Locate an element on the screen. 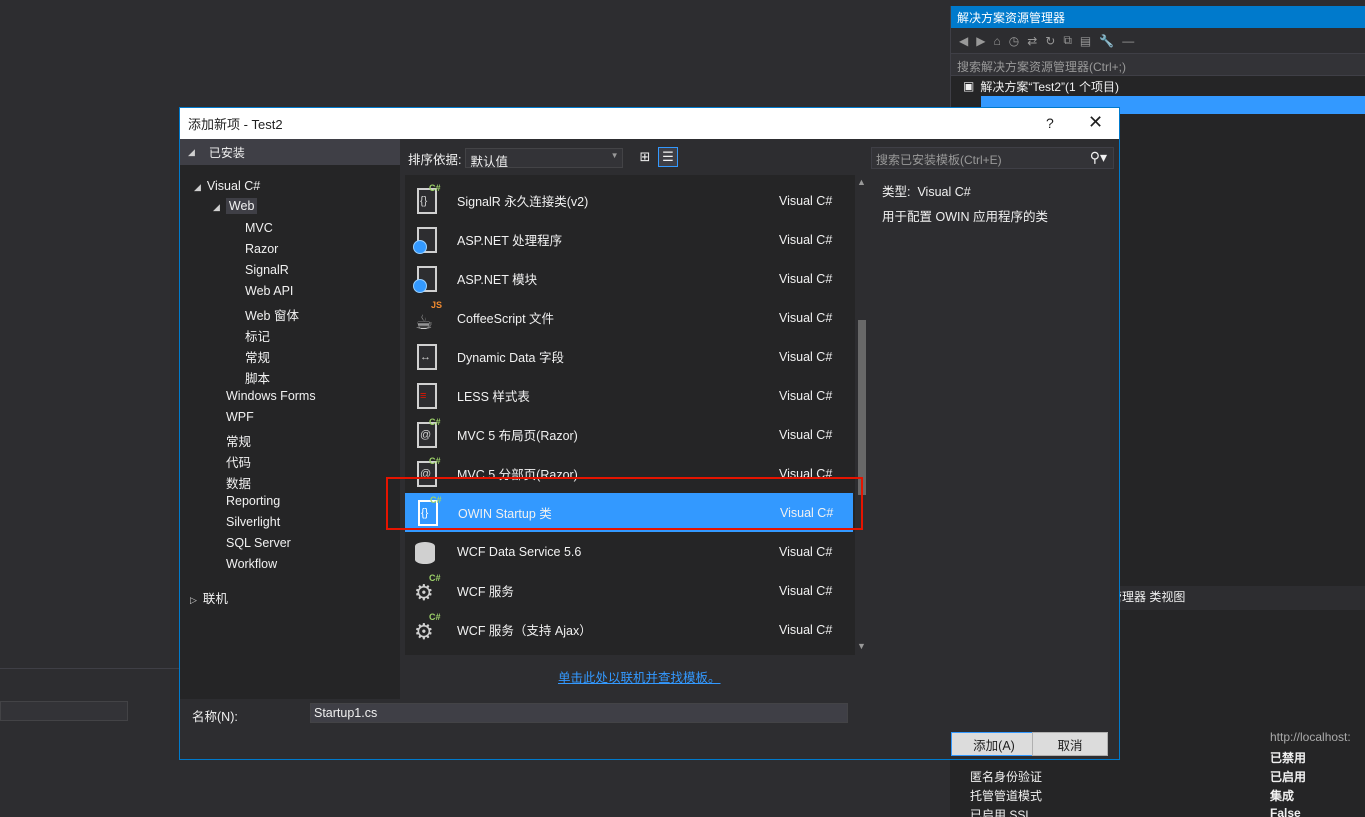 The width and height of the screenshot is (1365, 817). tree-node-sql-server: SQL Server is located at coordinates (258, 543).